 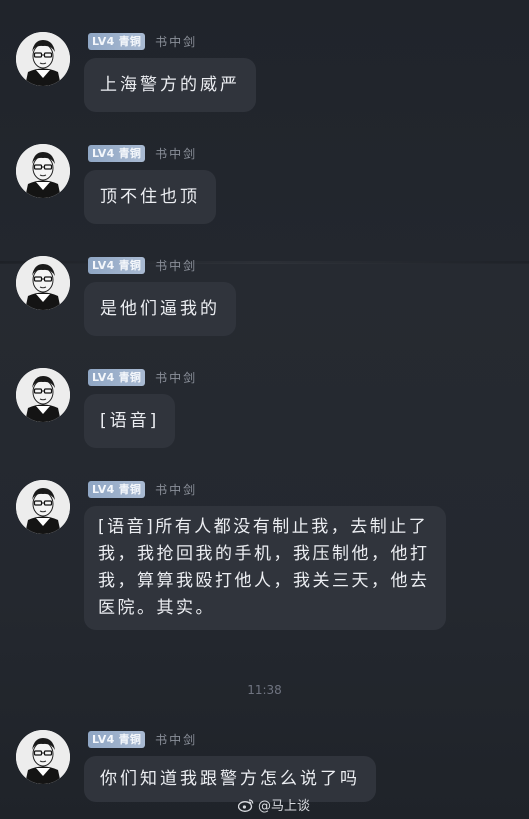 What do you see at coordinates (284, 806) in the screenshot?
I see `watermark-text: @马上谈` at bounding box center [284, 806].